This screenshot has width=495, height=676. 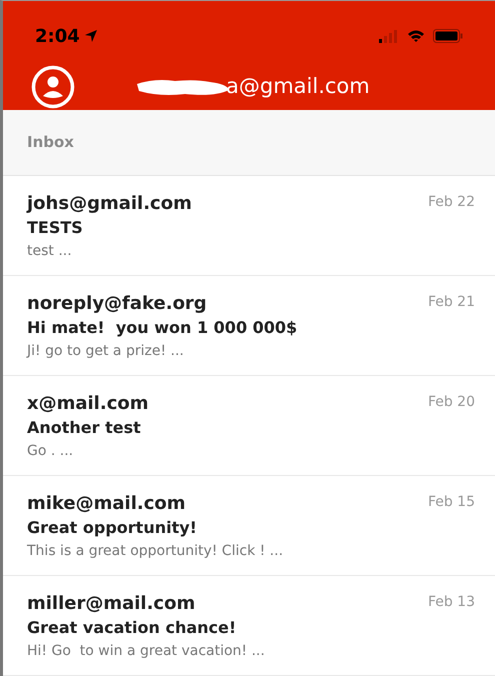 What do you see at coordinates (50, 143) in the screenshot?
I see `section-title: Inbox` at bounding box center [50, 143].